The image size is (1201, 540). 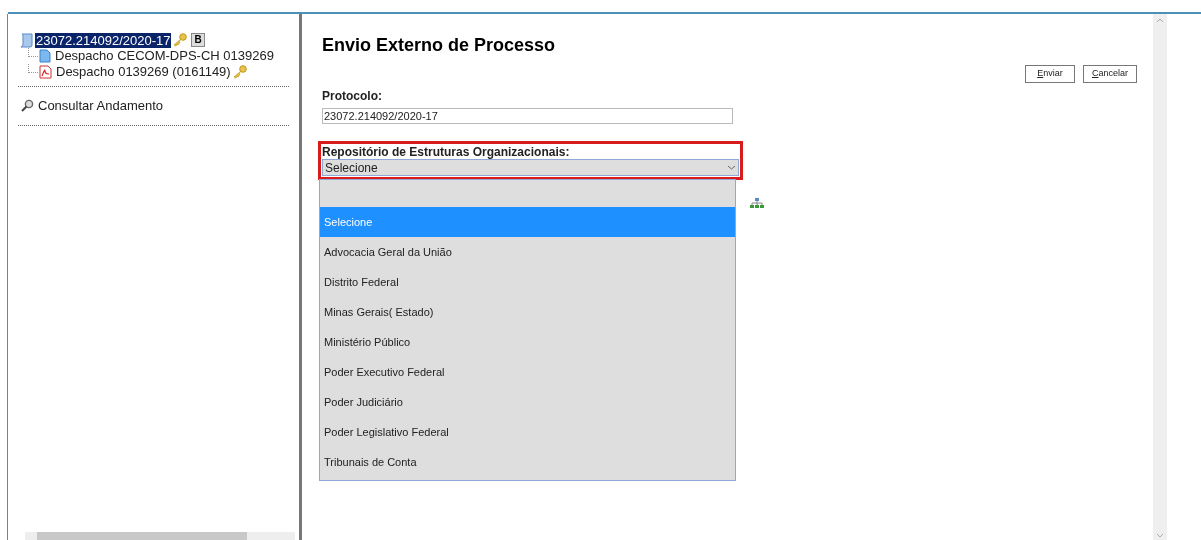 What do you see at coordinates (45, 56) in the screenshot?
I see `document-icon` at bounding box center [45, 56].